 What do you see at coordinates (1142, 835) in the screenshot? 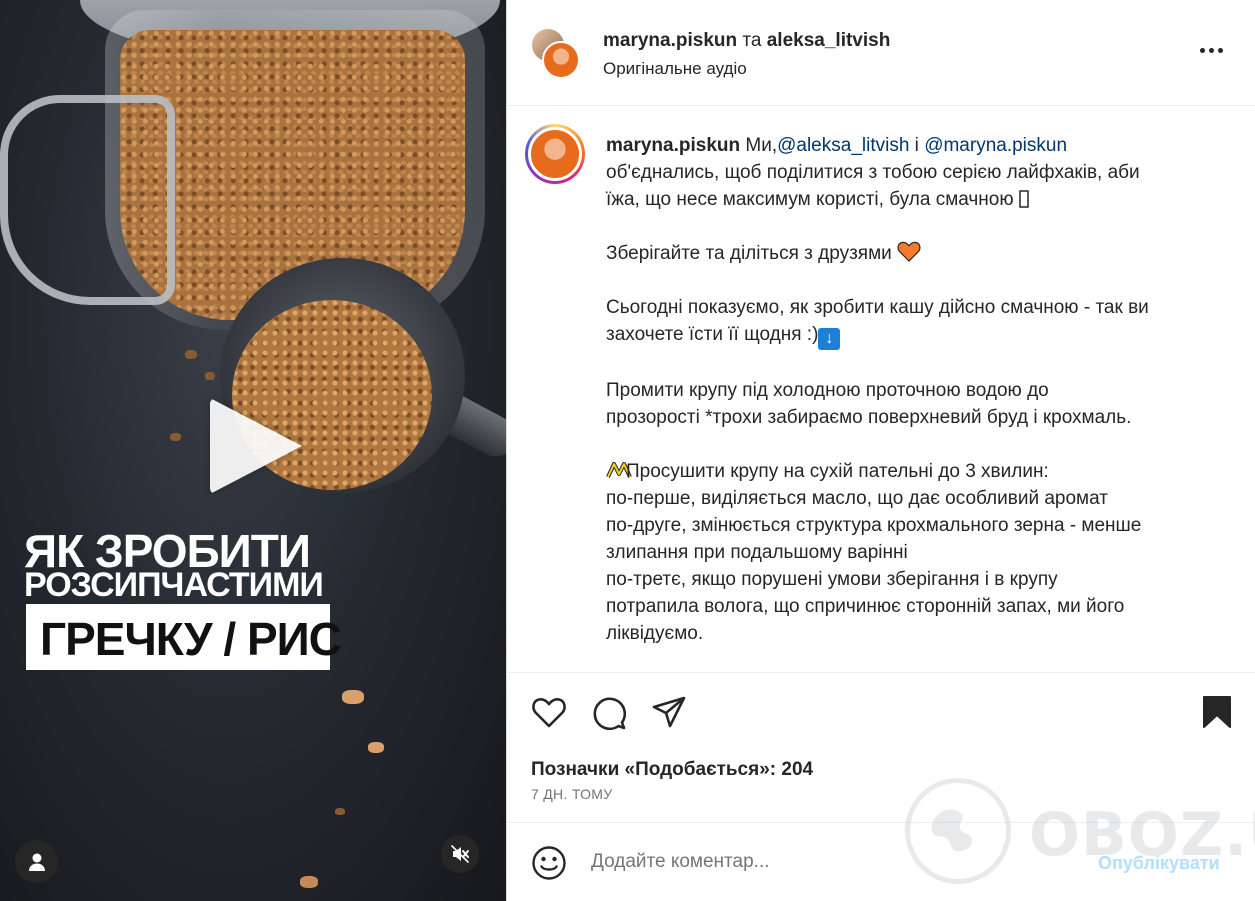
I see `watermark-text: OBOZ.UA` at bounding box center [1142, 835].